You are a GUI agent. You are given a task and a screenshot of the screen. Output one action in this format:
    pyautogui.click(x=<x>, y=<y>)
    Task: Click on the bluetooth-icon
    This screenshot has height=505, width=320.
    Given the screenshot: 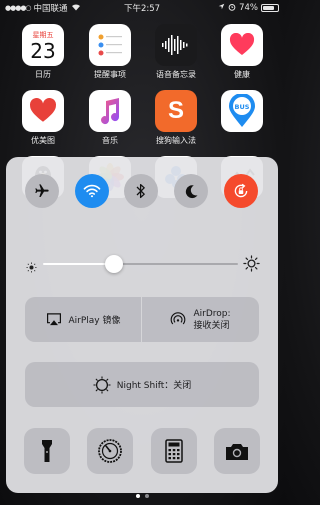 What is the action you would take?
    pyautogui.click(x=140, y=191)
    